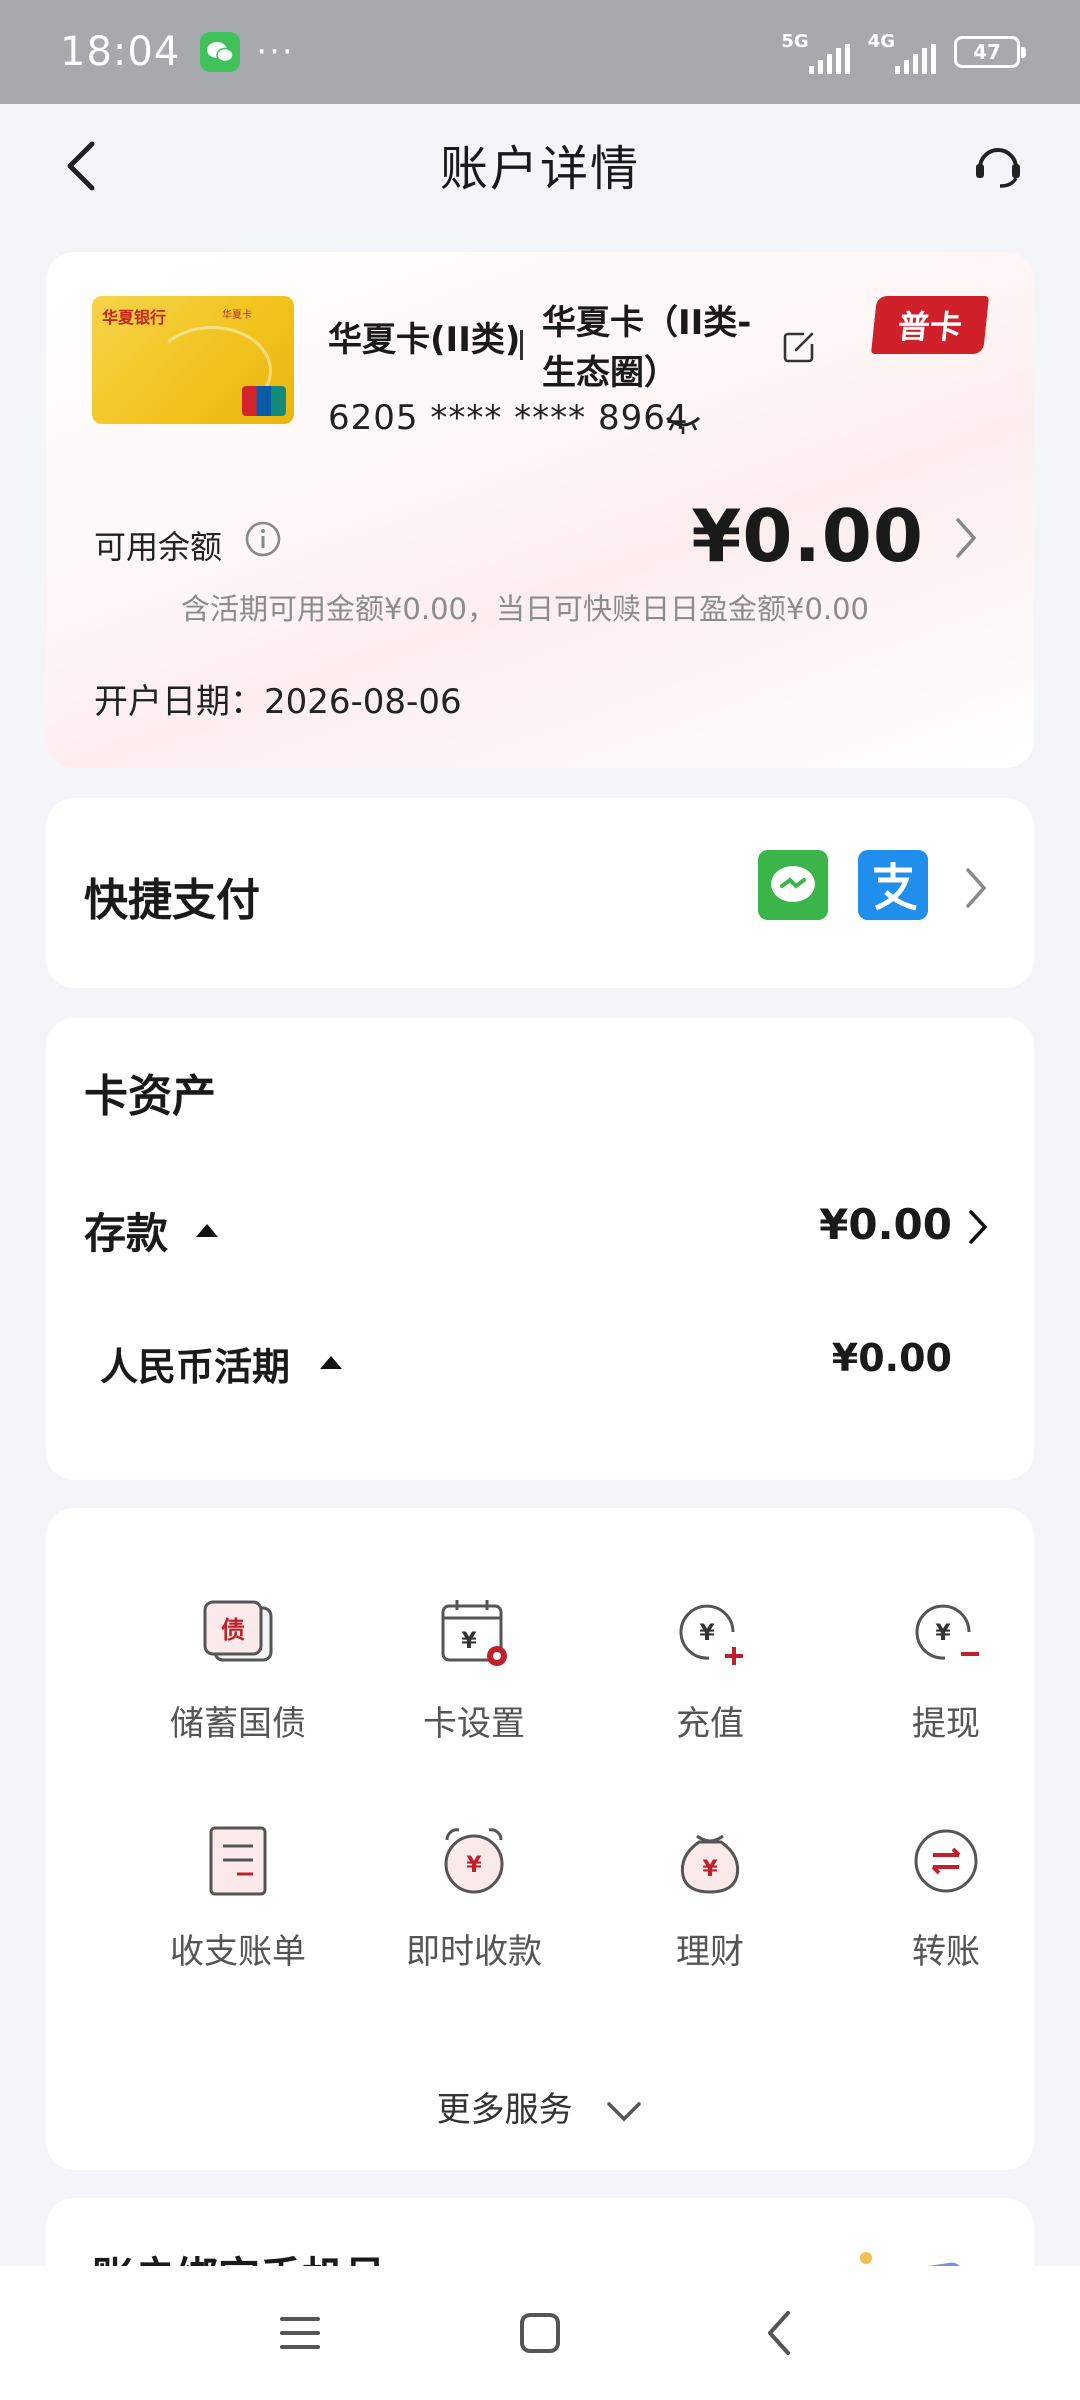 The height and width of the screenshot is (2400, 1080). I want to click on eye-closed-icon, so click(683, 424).